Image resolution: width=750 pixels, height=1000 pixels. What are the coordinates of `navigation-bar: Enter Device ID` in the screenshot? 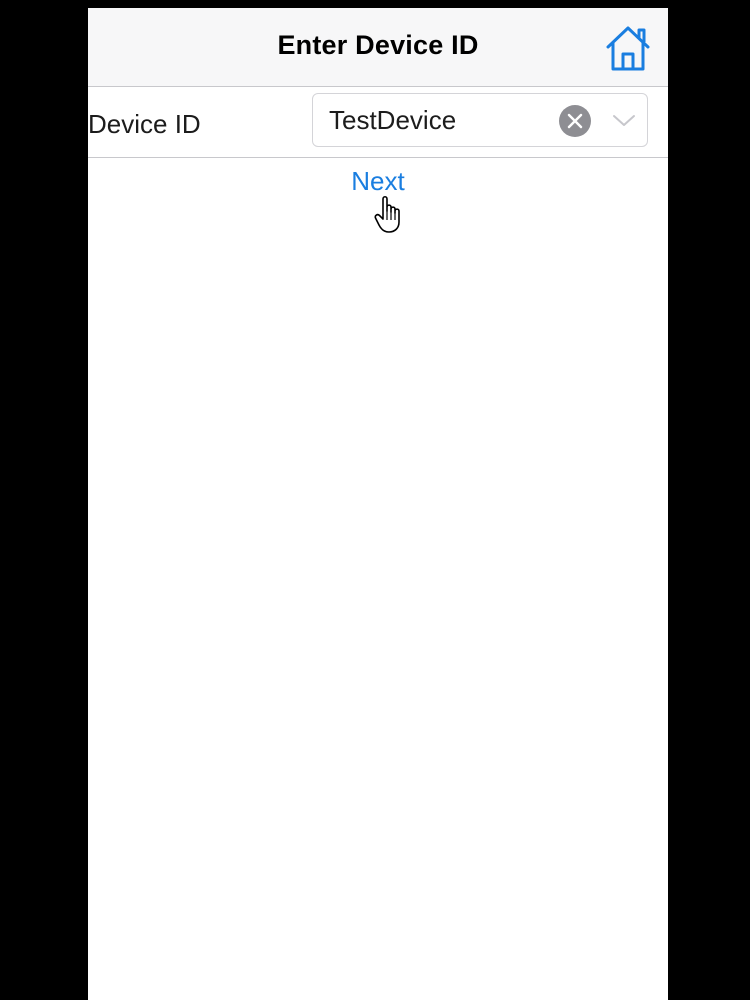 It's located at (378, 47).